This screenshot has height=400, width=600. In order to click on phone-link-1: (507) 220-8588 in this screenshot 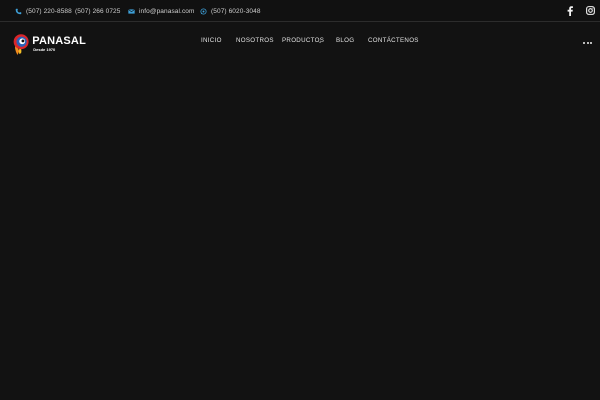, I will do `click(43, 11)`.